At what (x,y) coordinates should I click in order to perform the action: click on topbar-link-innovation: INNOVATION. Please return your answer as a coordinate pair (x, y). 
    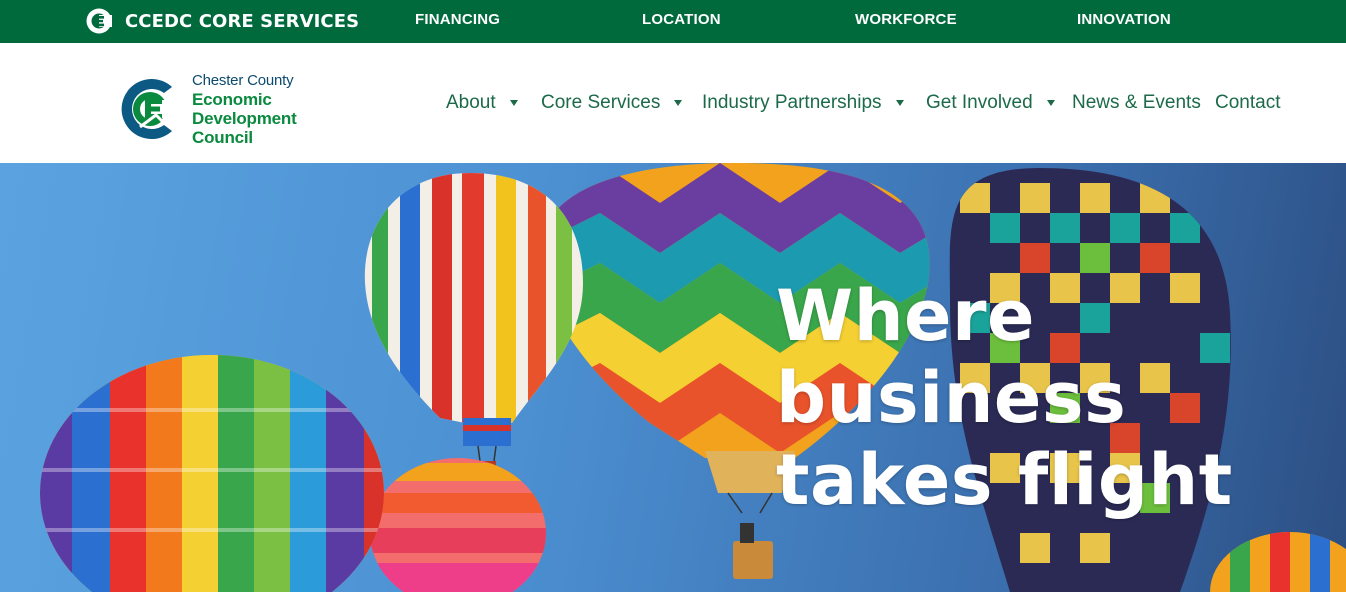
    Looking at the image, I should click on (1124, 19).